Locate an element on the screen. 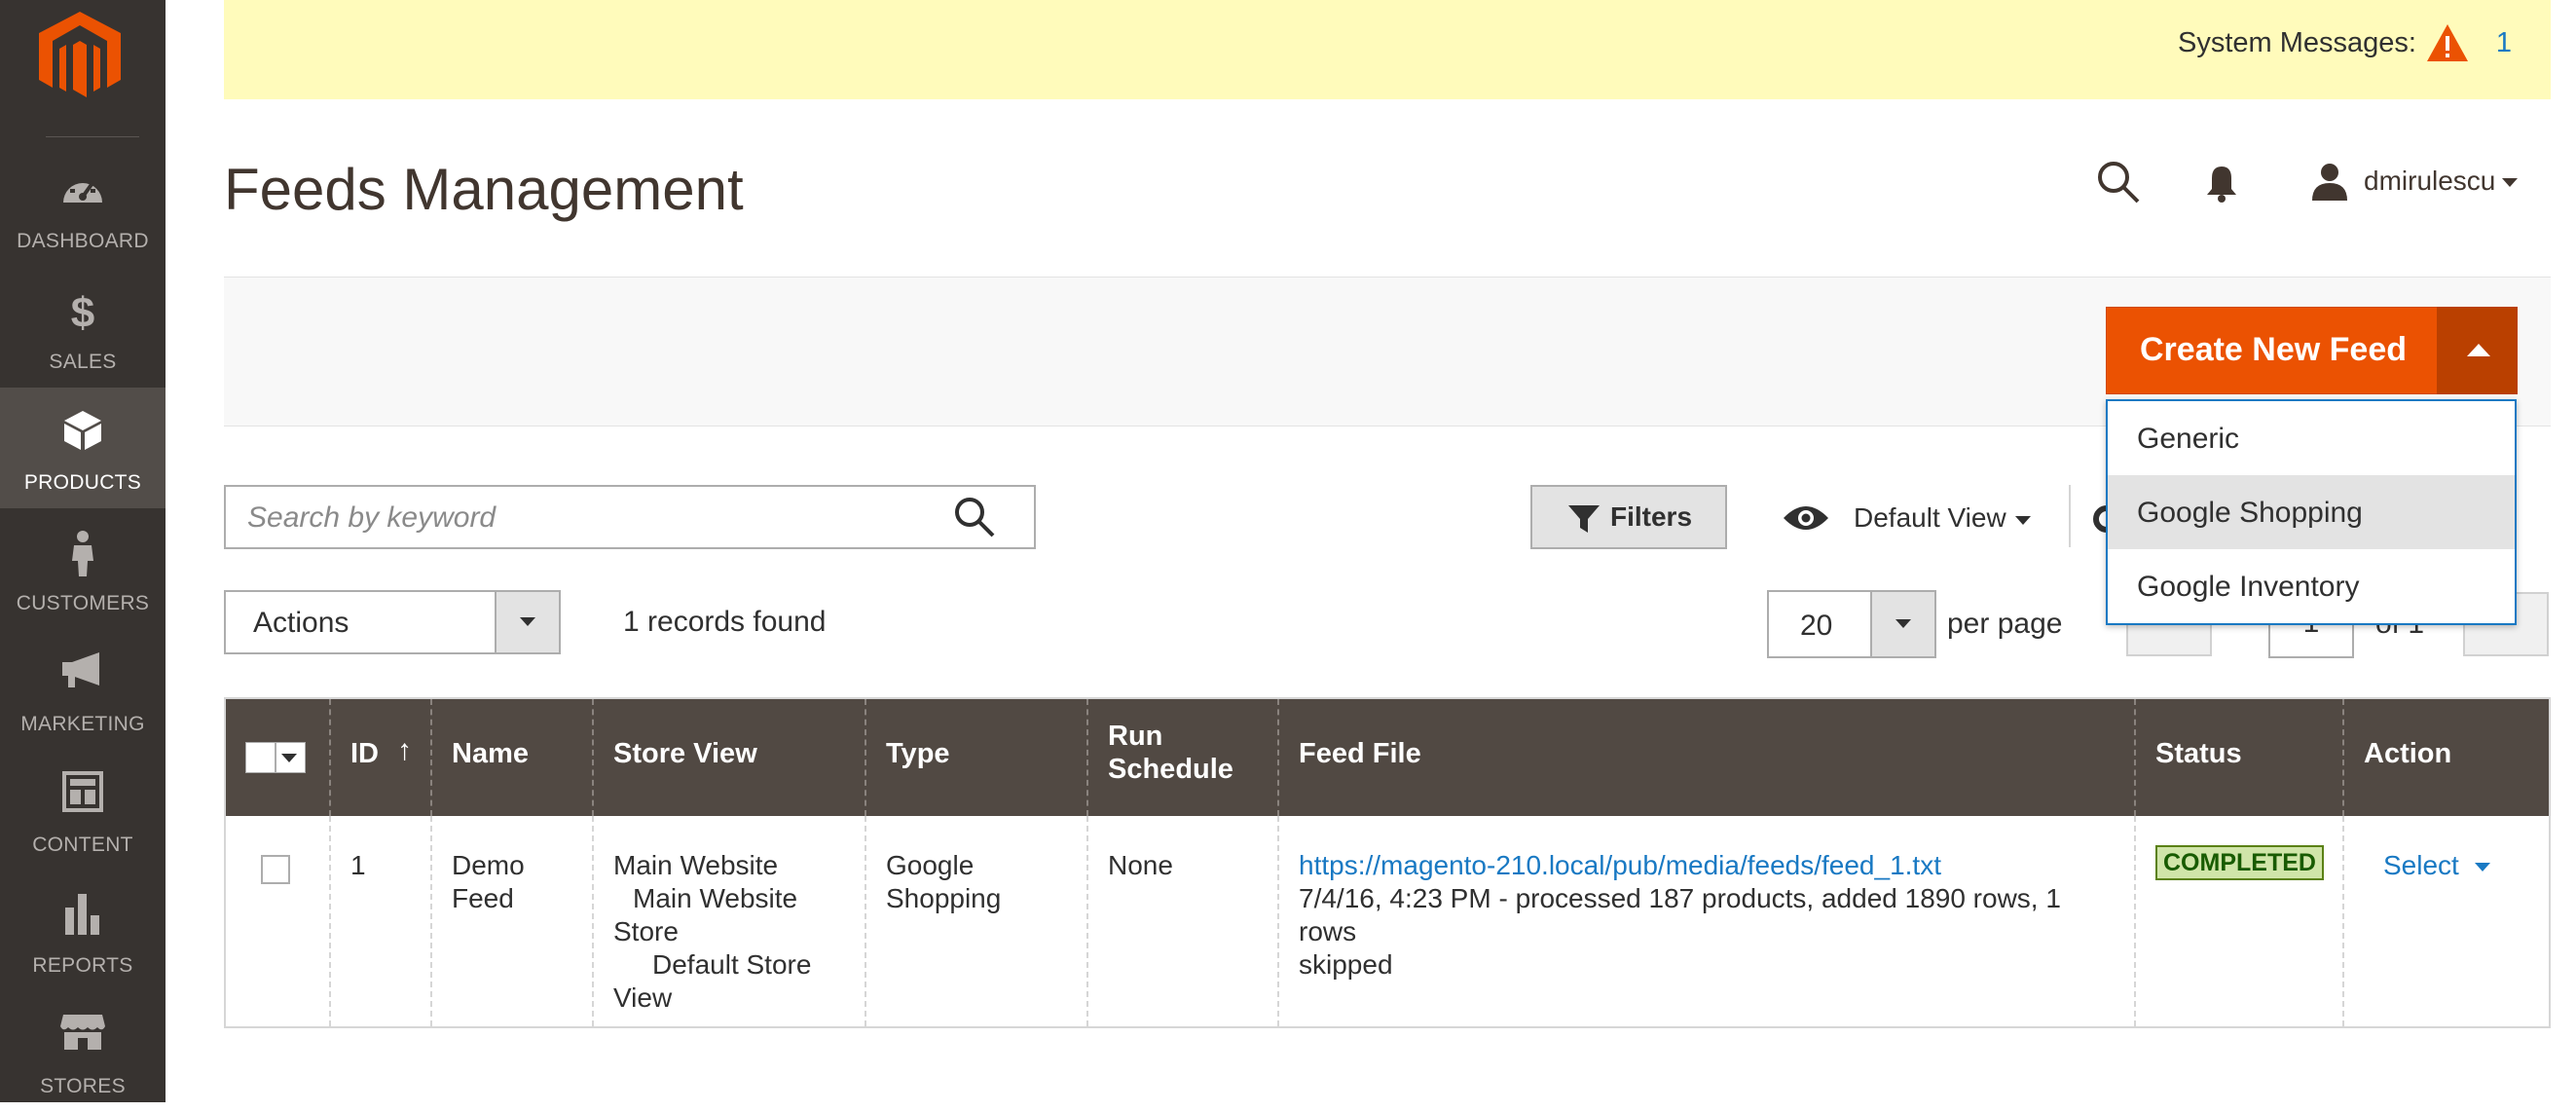 This screenshot has height=1112, width=2576. row-action-select: Select is located at coordinates (2421, 865).